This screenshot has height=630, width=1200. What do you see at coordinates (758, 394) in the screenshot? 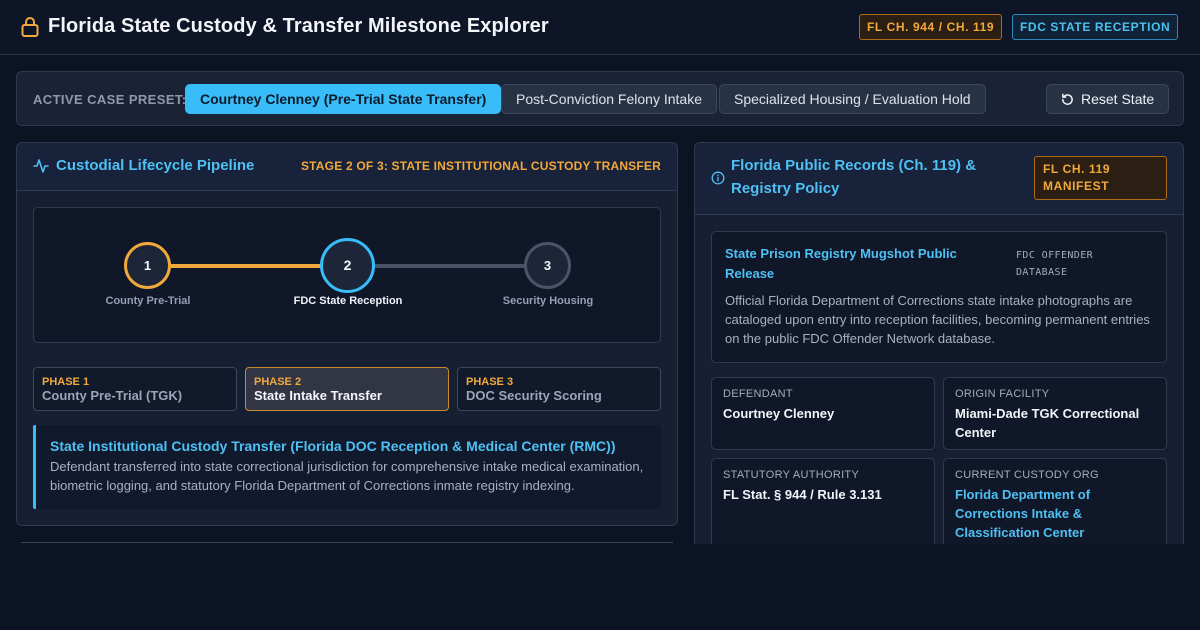
I see `defendant-label: DEFENDANT` at bounding box center [758, 394].